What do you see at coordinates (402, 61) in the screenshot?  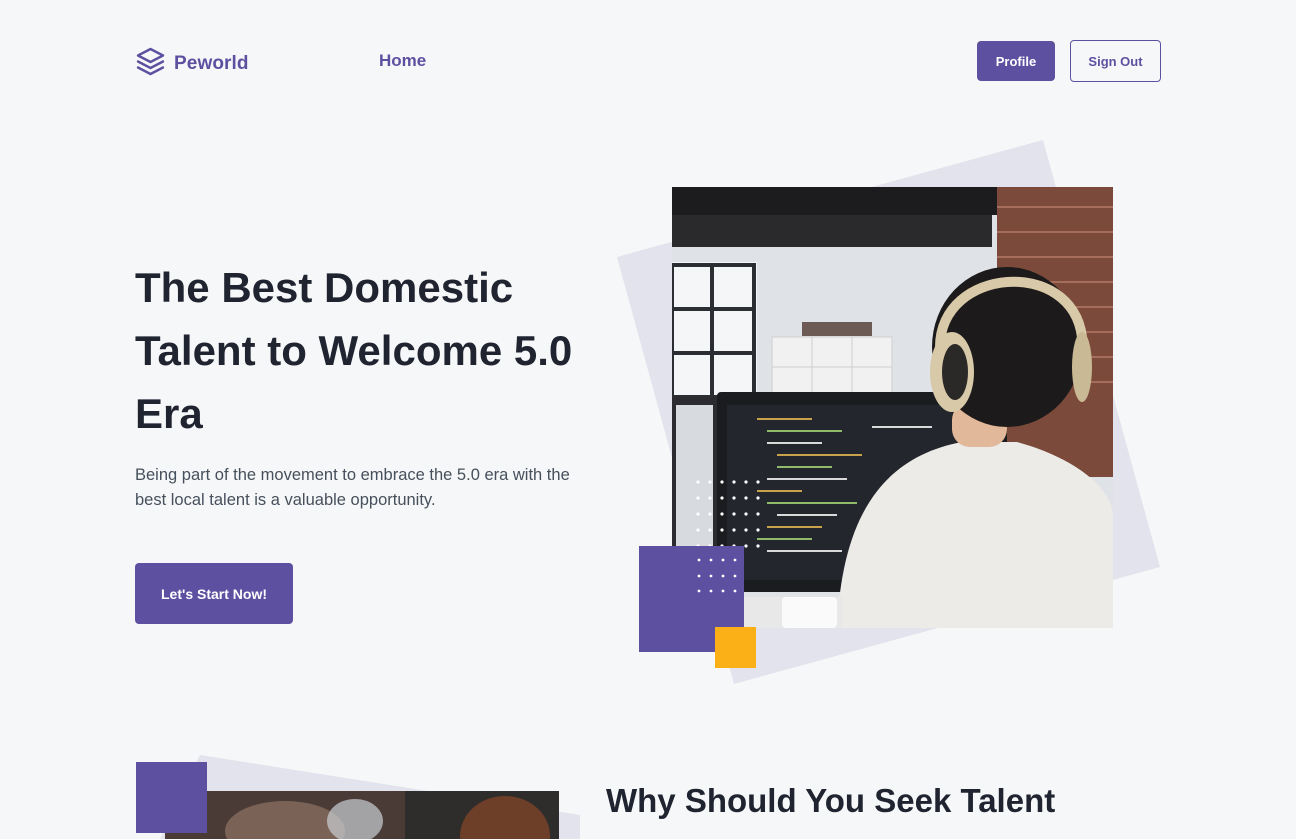 I see `nav-link-home: Home` at bounding box center [402, 61].